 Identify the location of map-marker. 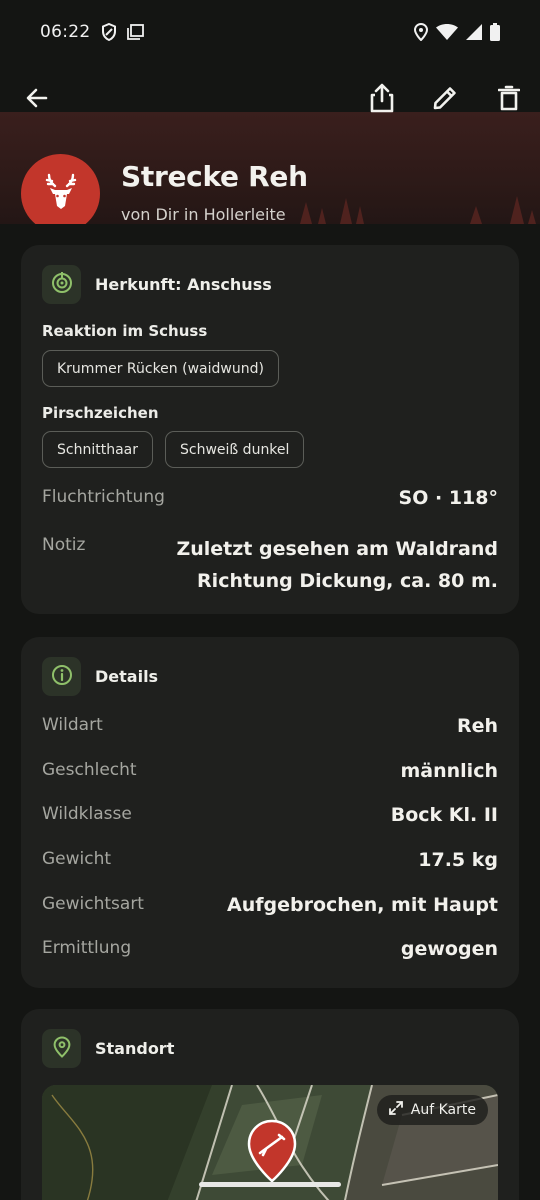
(272, 1152).